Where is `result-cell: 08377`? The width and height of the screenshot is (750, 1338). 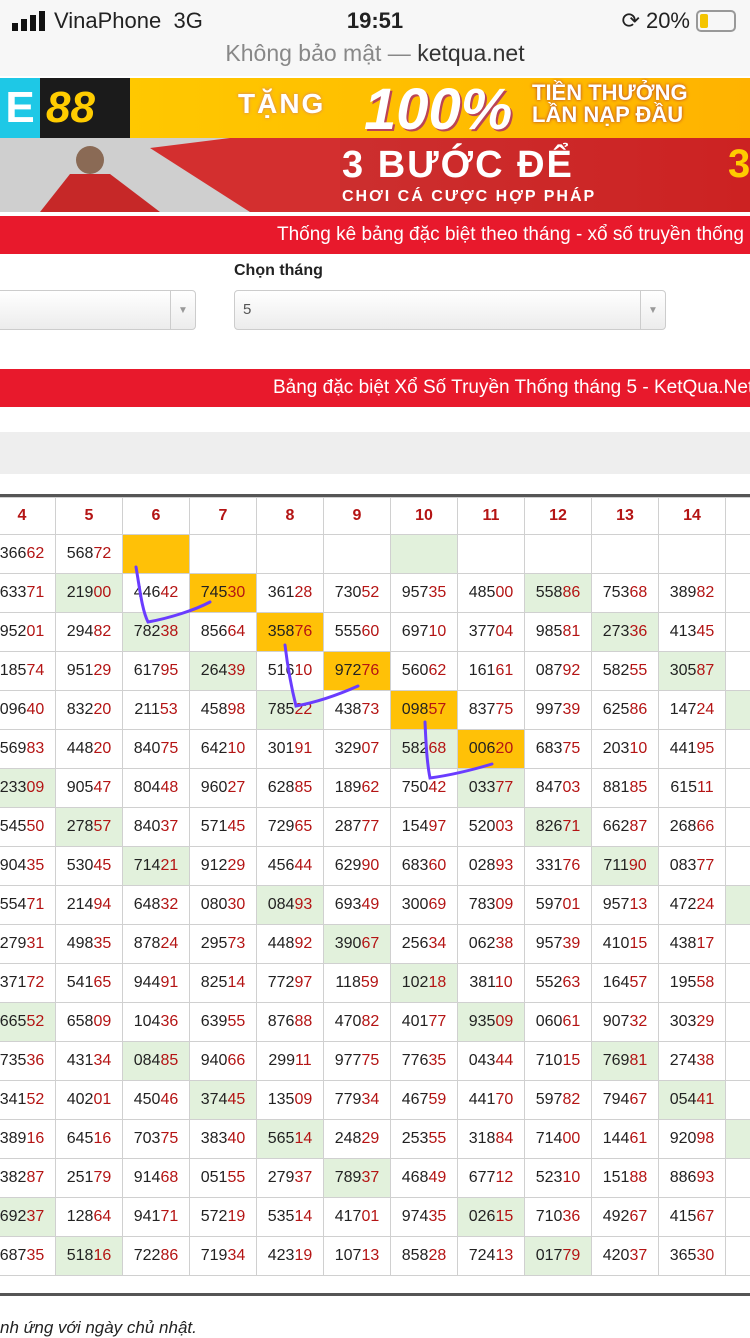
result-cell: 08377 is located at coordinates (692, 866).